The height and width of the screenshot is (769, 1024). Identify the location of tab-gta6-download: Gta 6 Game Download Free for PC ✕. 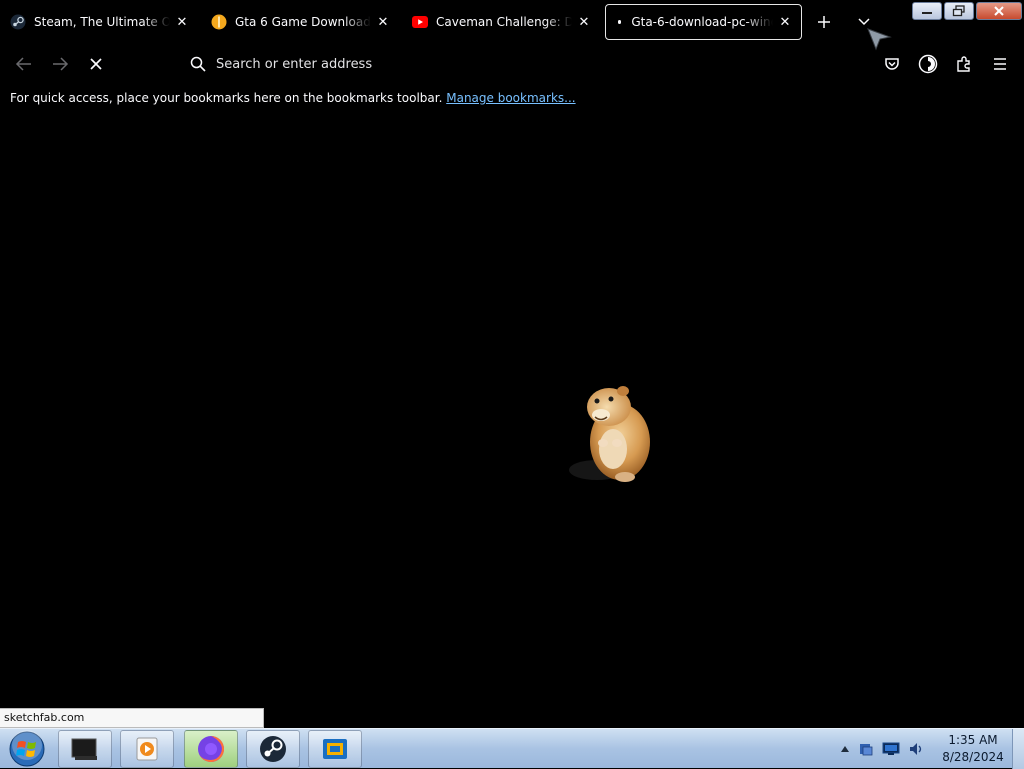
(301, 22).